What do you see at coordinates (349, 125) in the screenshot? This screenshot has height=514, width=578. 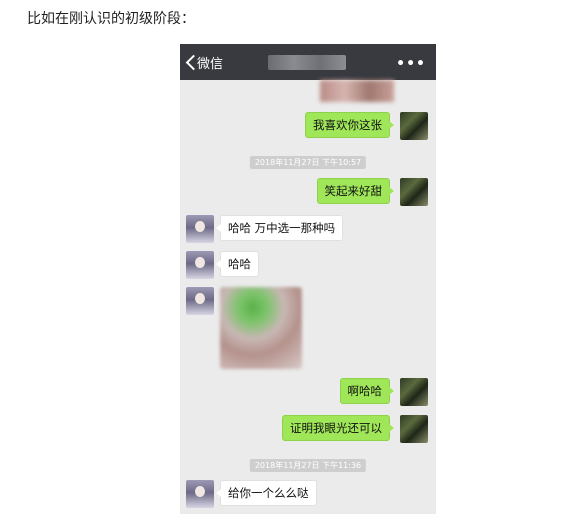 I see `message-bubble-self: 我喜欢你这张` at bounding box center [349, 125].